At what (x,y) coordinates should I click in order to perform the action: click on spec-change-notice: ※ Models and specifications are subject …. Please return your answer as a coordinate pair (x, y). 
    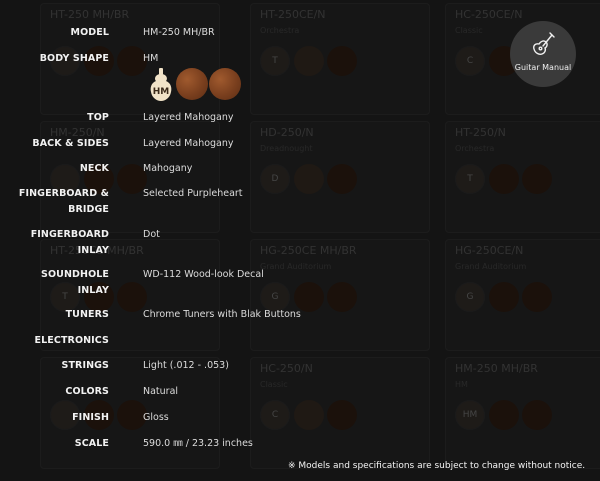
    Looking at the image, I should click on (437, 466).